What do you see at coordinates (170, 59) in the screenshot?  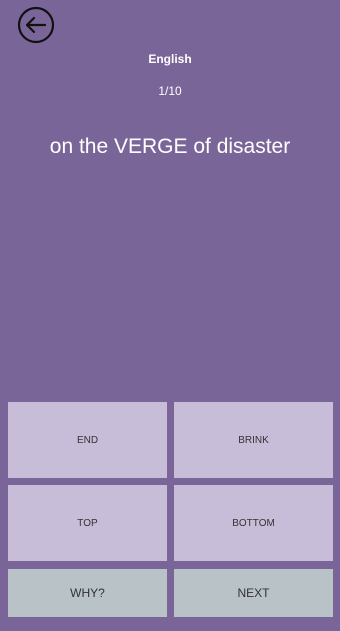 I see `language-label: English` at bounding box center [170, 59].